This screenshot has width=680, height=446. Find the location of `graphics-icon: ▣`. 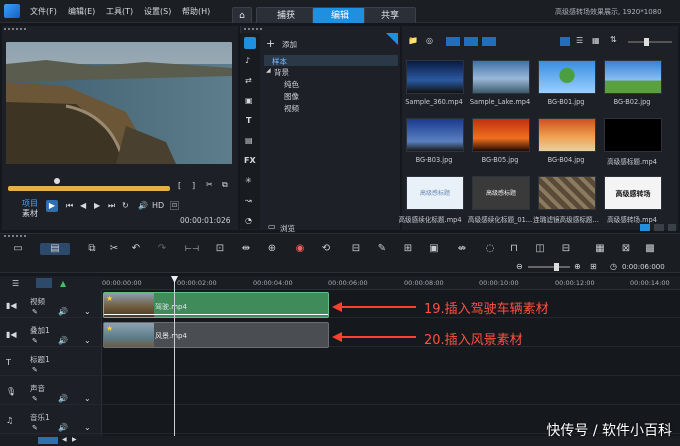

graphics-icon: ▣ is located at coordinates (249, 100).